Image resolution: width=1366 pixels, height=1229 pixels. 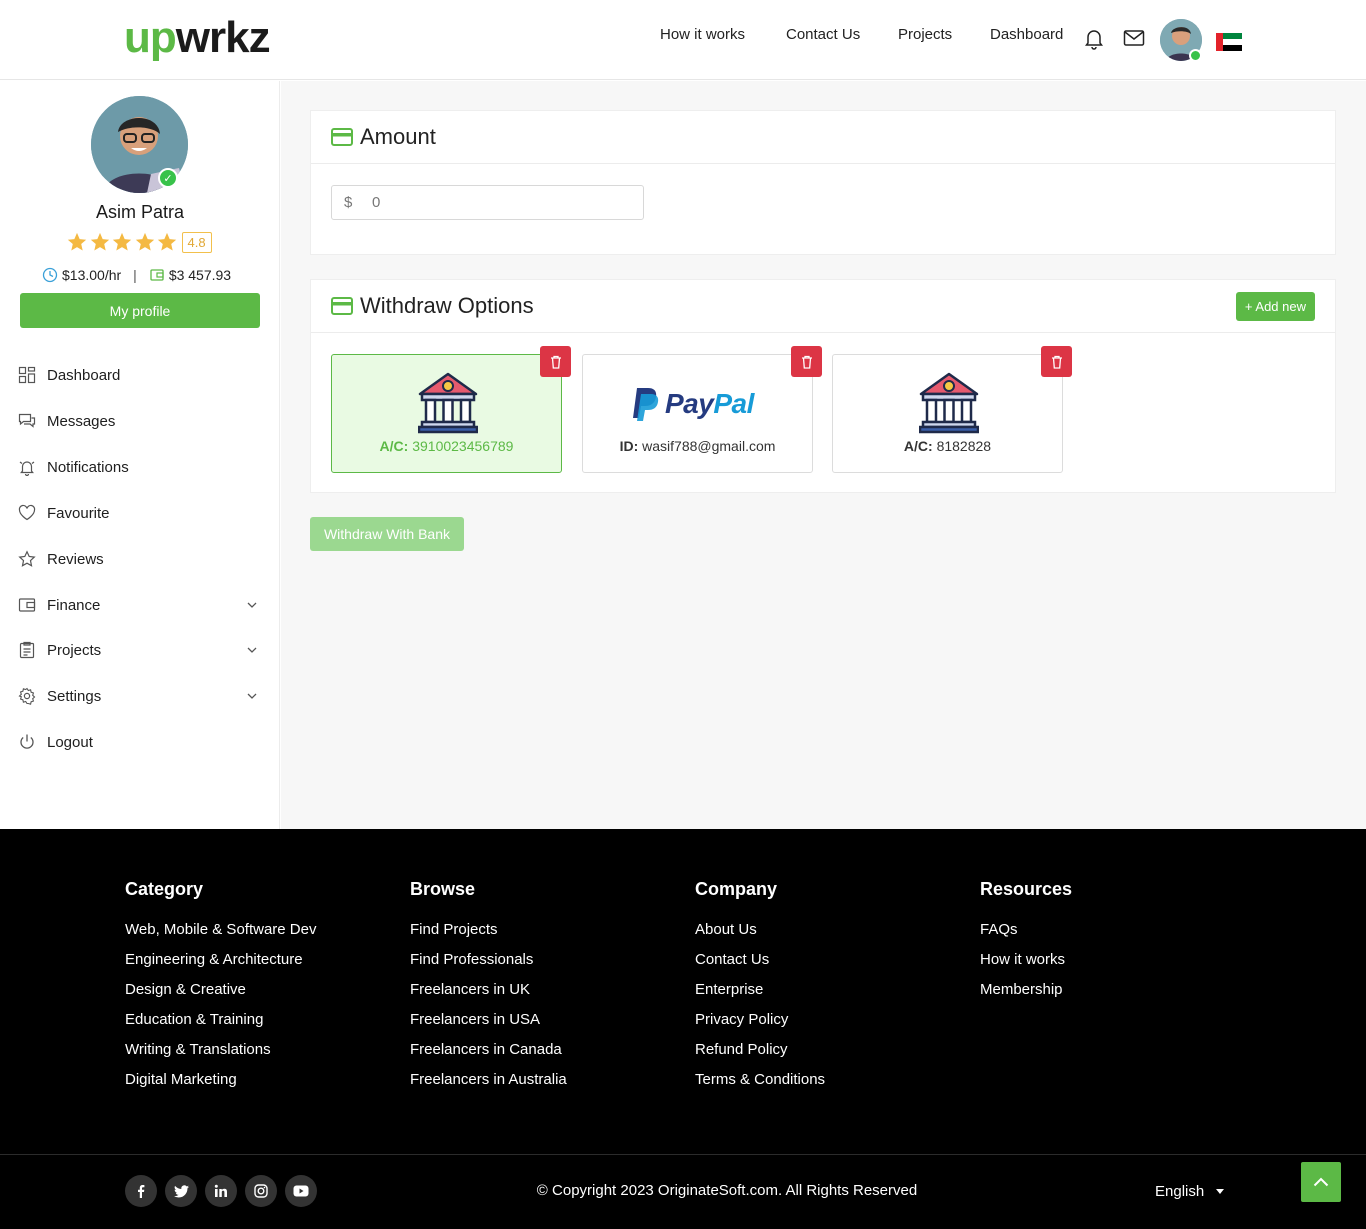 I want to click on footer-link: Refund Policy, so click(x=760, y=1056).